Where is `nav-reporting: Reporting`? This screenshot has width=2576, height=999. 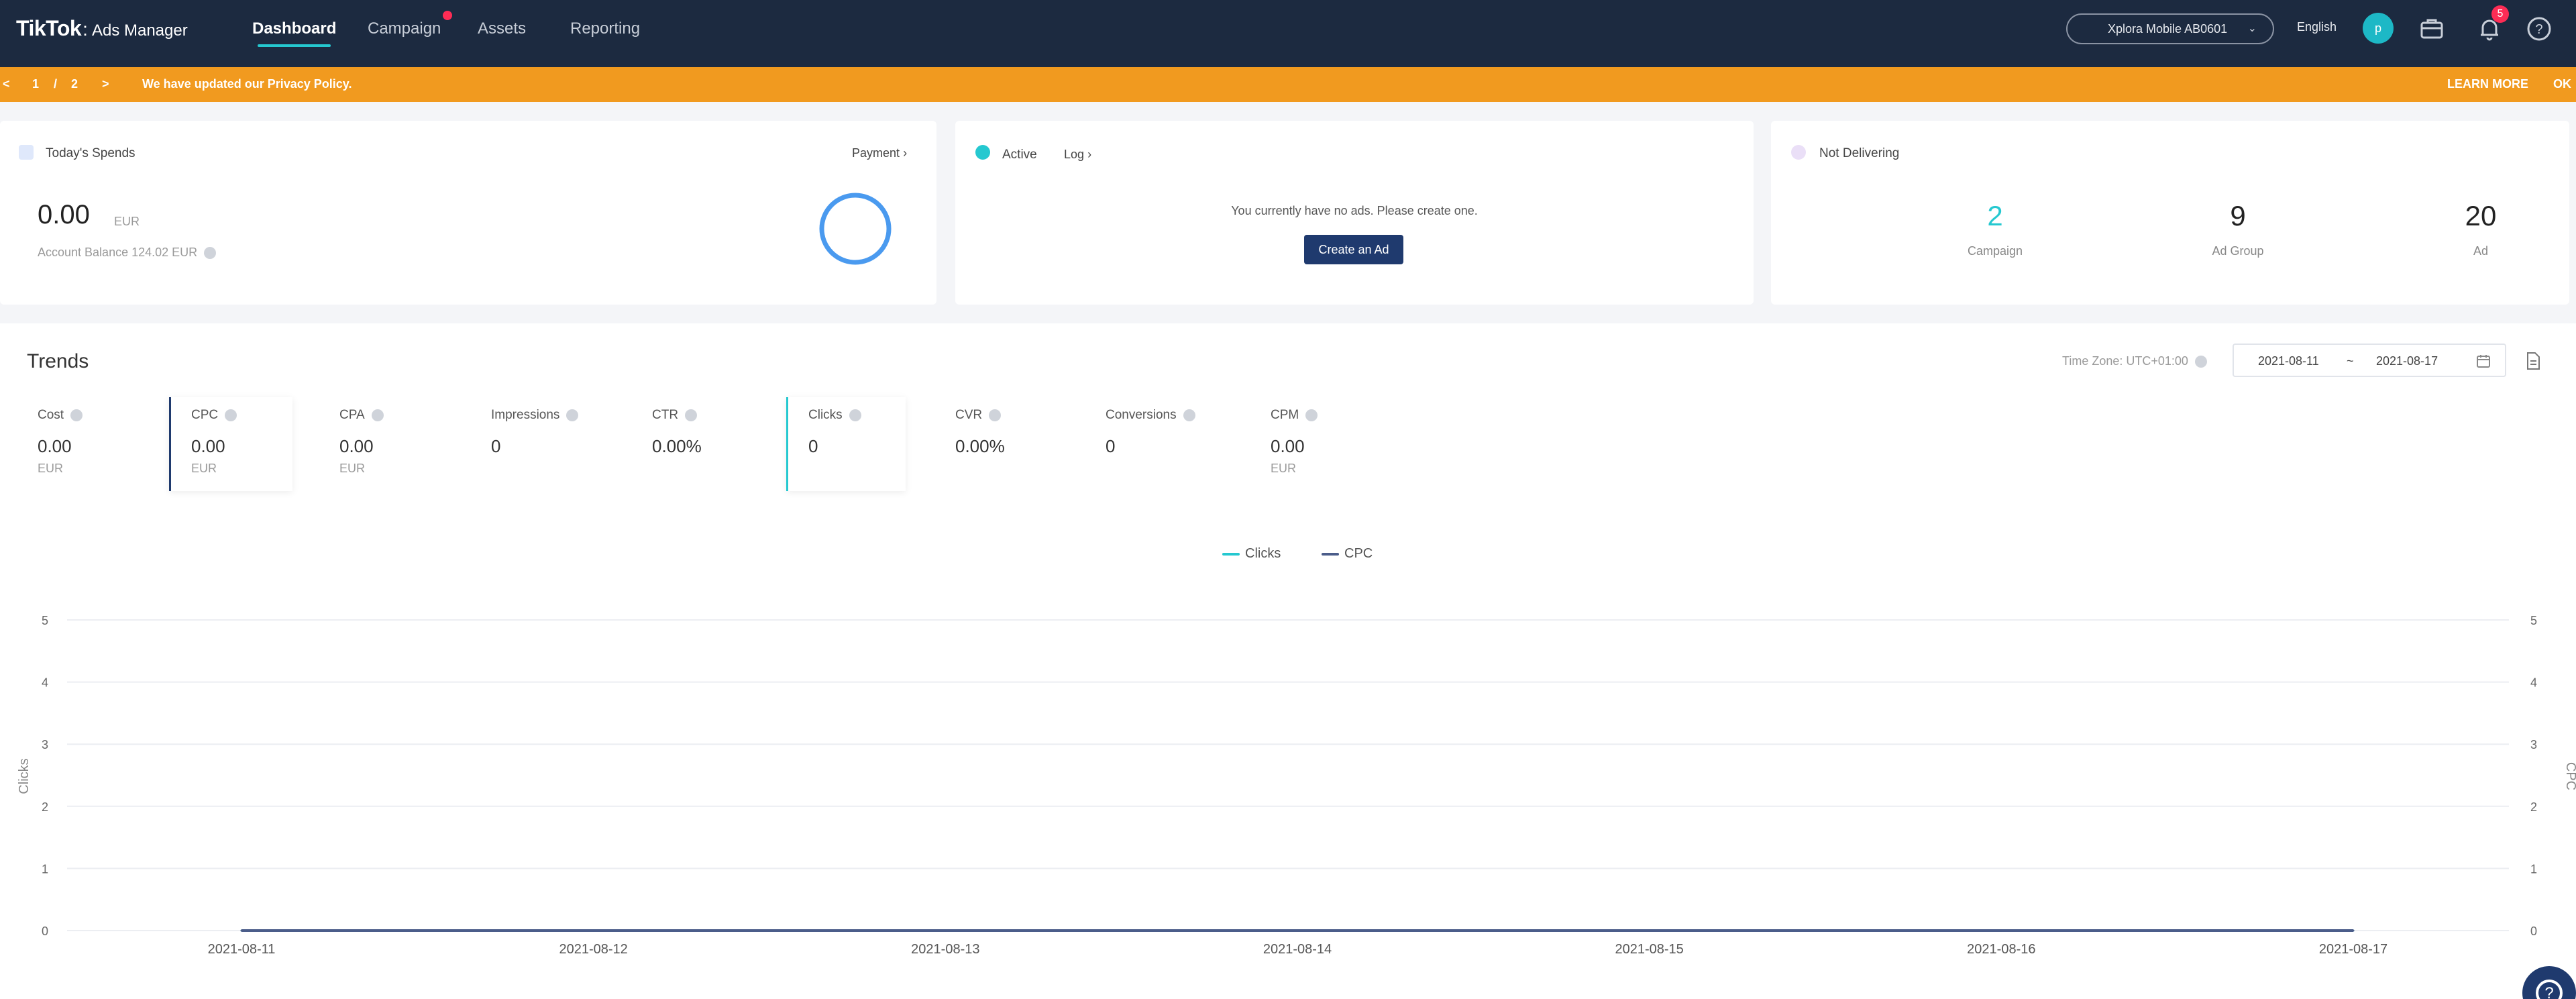
nav-reporting: Reporting is located at coordinates (605, 34).